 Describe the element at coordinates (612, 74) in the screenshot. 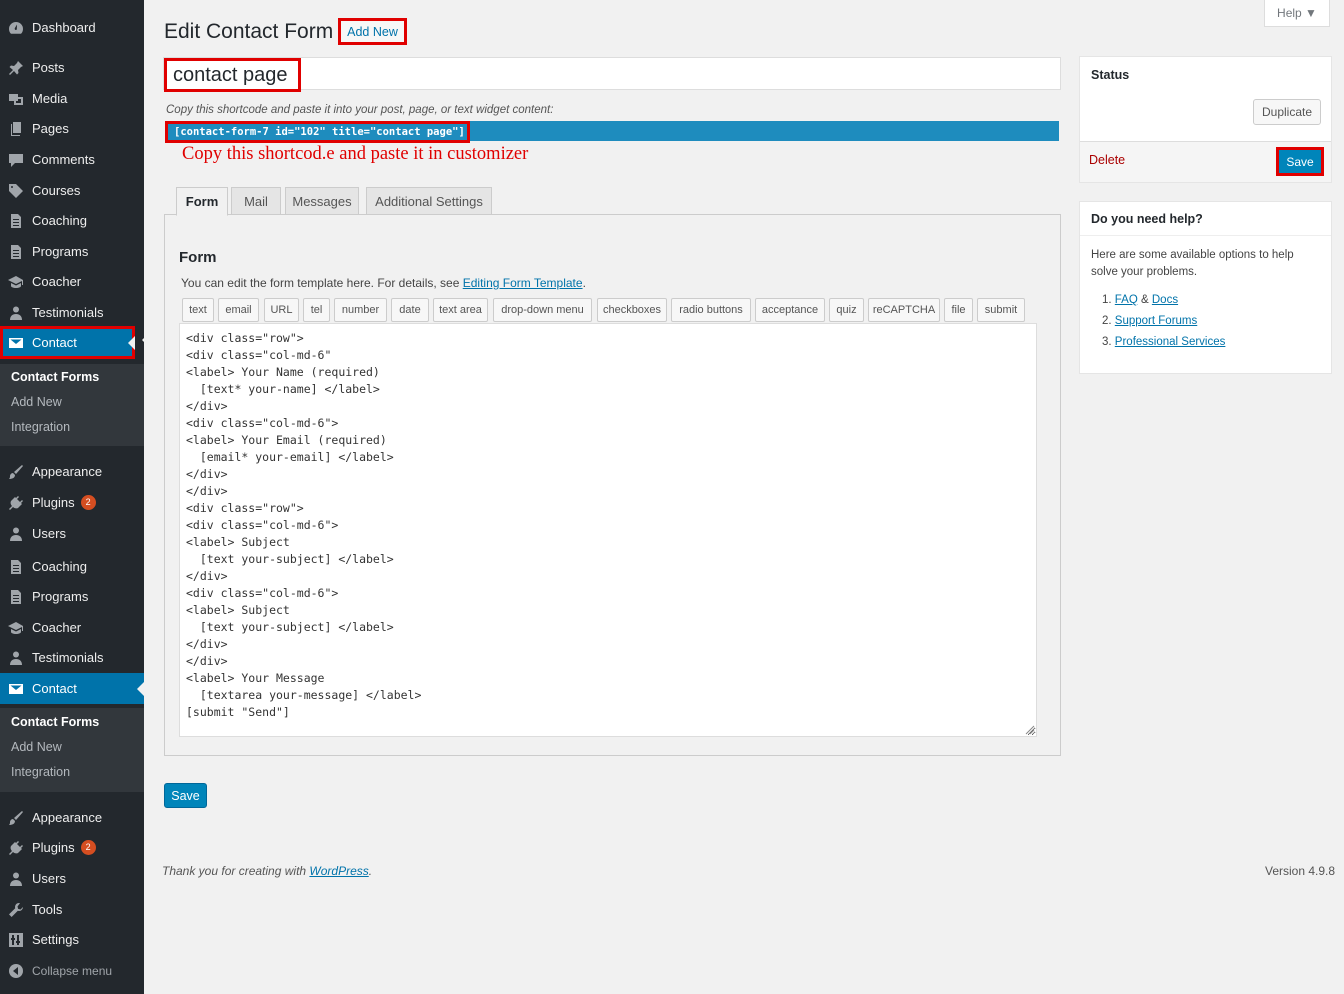

I see `form-title-input: contact page` at that location.